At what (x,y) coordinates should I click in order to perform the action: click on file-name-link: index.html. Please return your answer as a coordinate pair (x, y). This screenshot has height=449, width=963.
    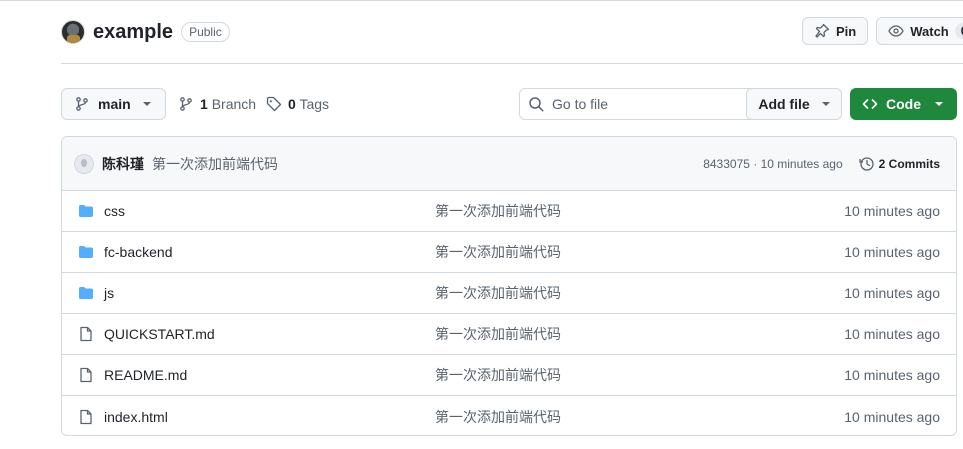
    Looking at the image, I should click on (136, 417).